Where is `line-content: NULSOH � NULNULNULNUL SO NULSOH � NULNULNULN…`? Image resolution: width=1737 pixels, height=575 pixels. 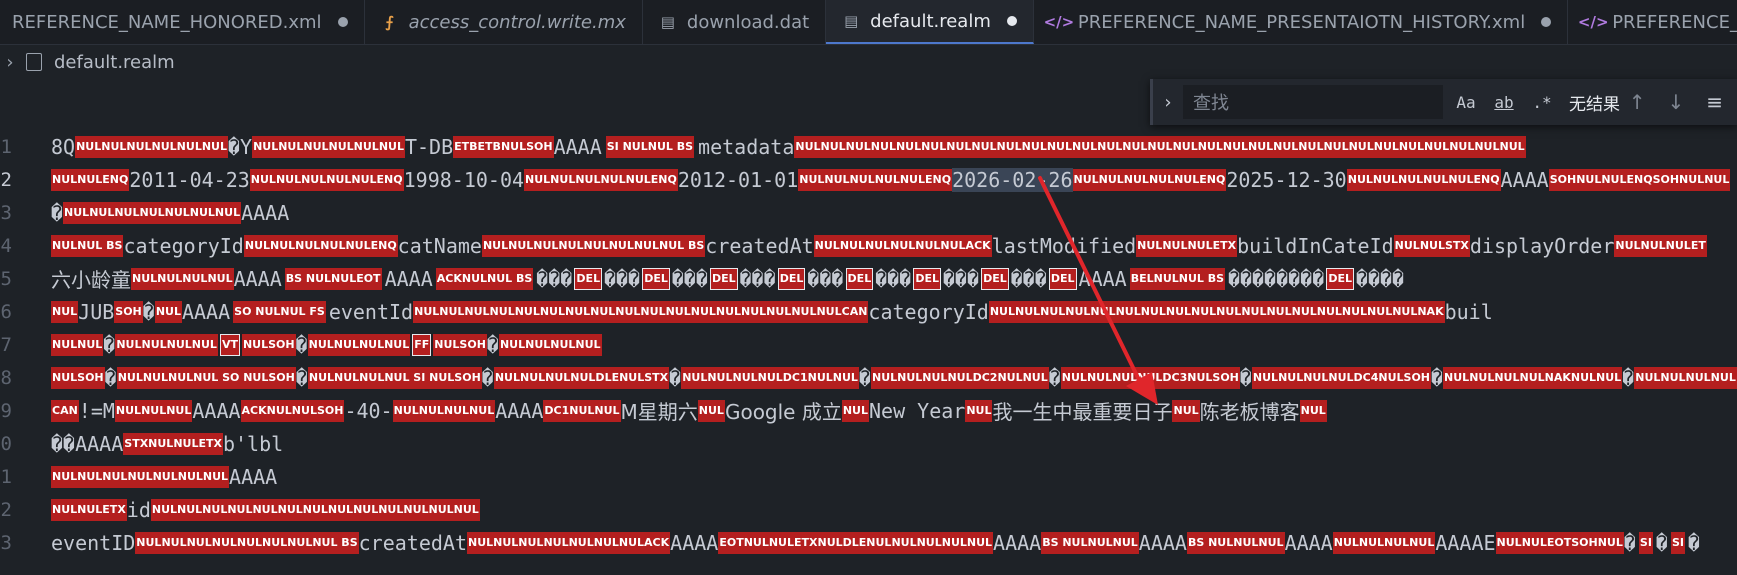
line-content: NULSOH � NULNULNULNUL SO NULSOH � NULNULNULN… is located at coordinates (894, 378).